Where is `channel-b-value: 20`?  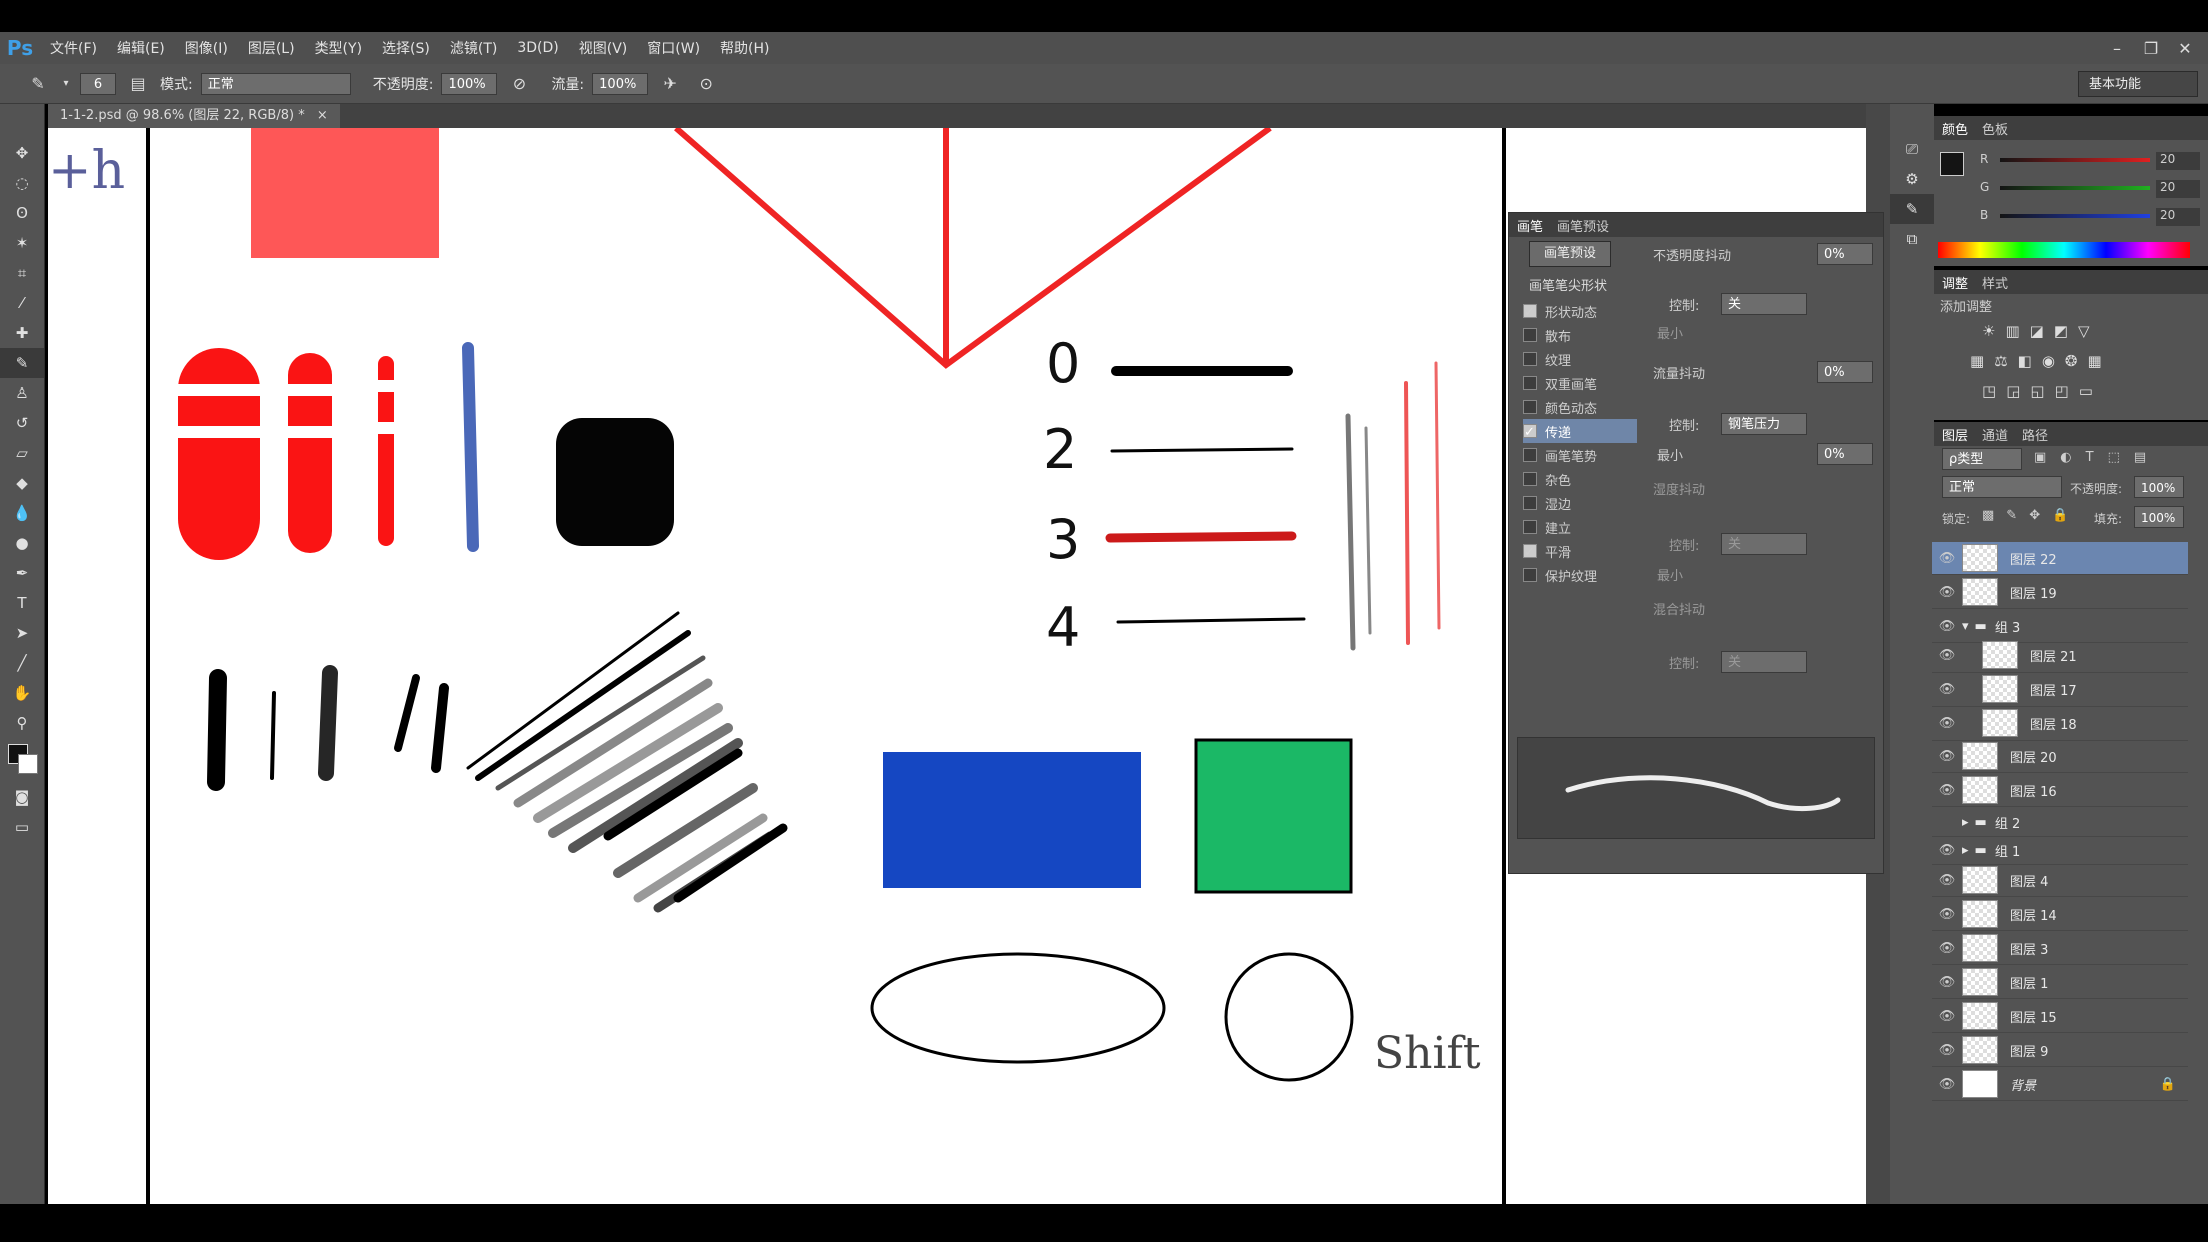
channel-b-value: 20 is located at coordinates (2178, 217).